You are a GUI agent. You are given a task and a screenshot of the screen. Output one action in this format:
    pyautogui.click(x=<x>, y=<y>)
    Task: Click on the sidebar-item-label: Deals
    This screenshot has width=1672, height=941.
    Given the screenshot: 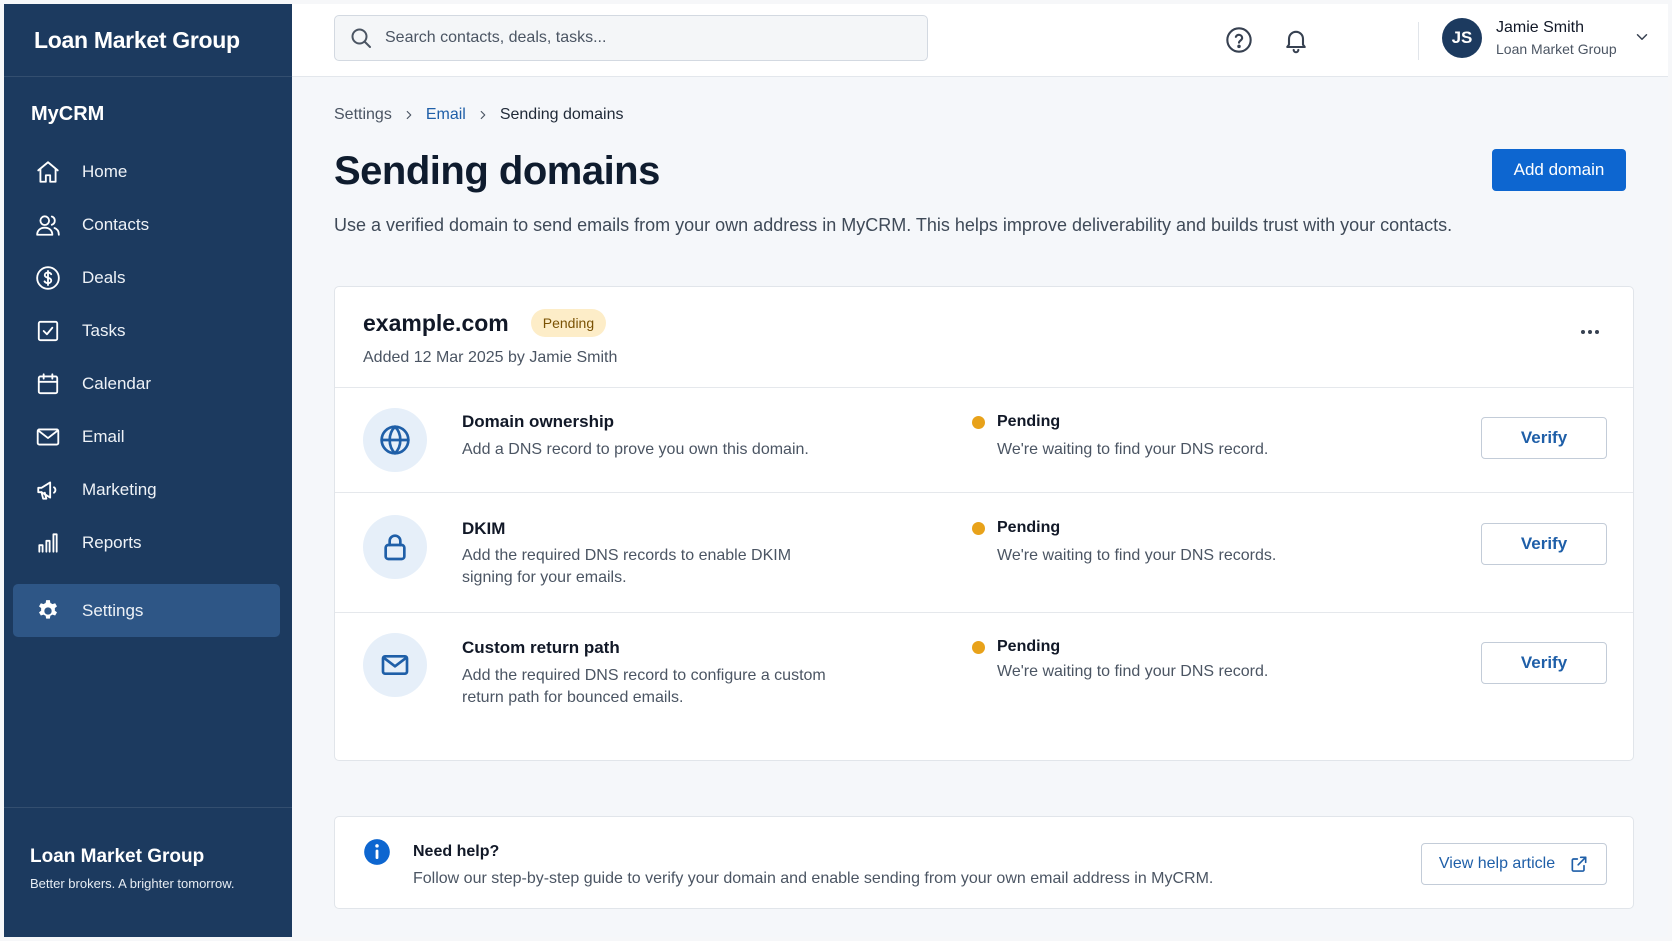 What is the action you would take?
    pyautogui.click(x=104, y=277)
    